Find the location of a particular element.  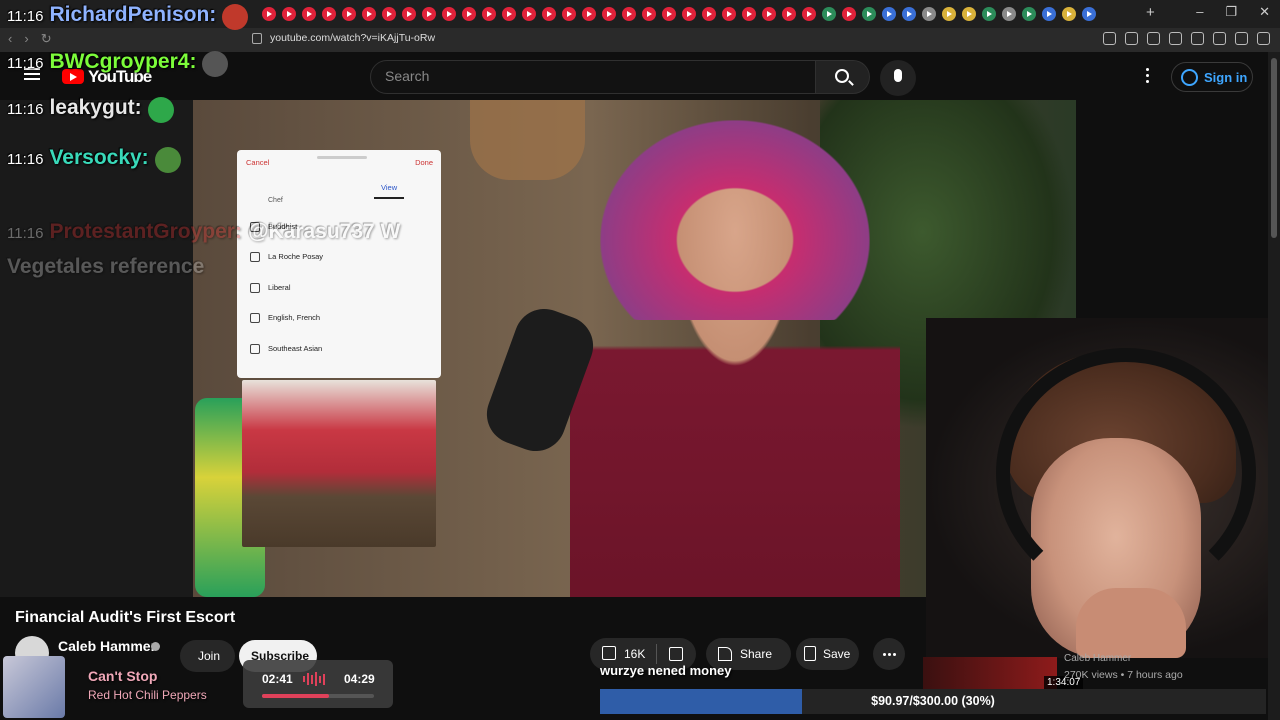

save-label: Save is located at coordinates (837, 654).